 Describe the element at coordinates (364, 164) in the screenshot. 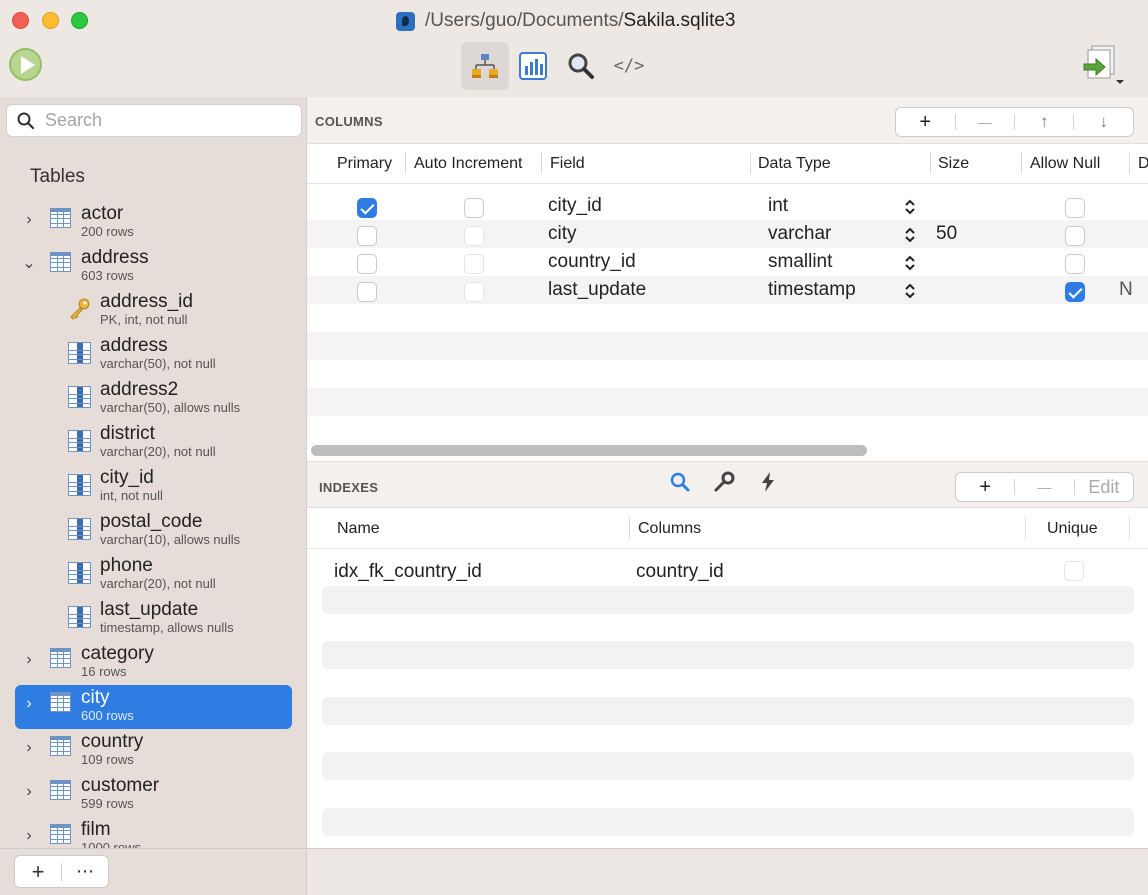

I see `header-primary: Primary` at that location.